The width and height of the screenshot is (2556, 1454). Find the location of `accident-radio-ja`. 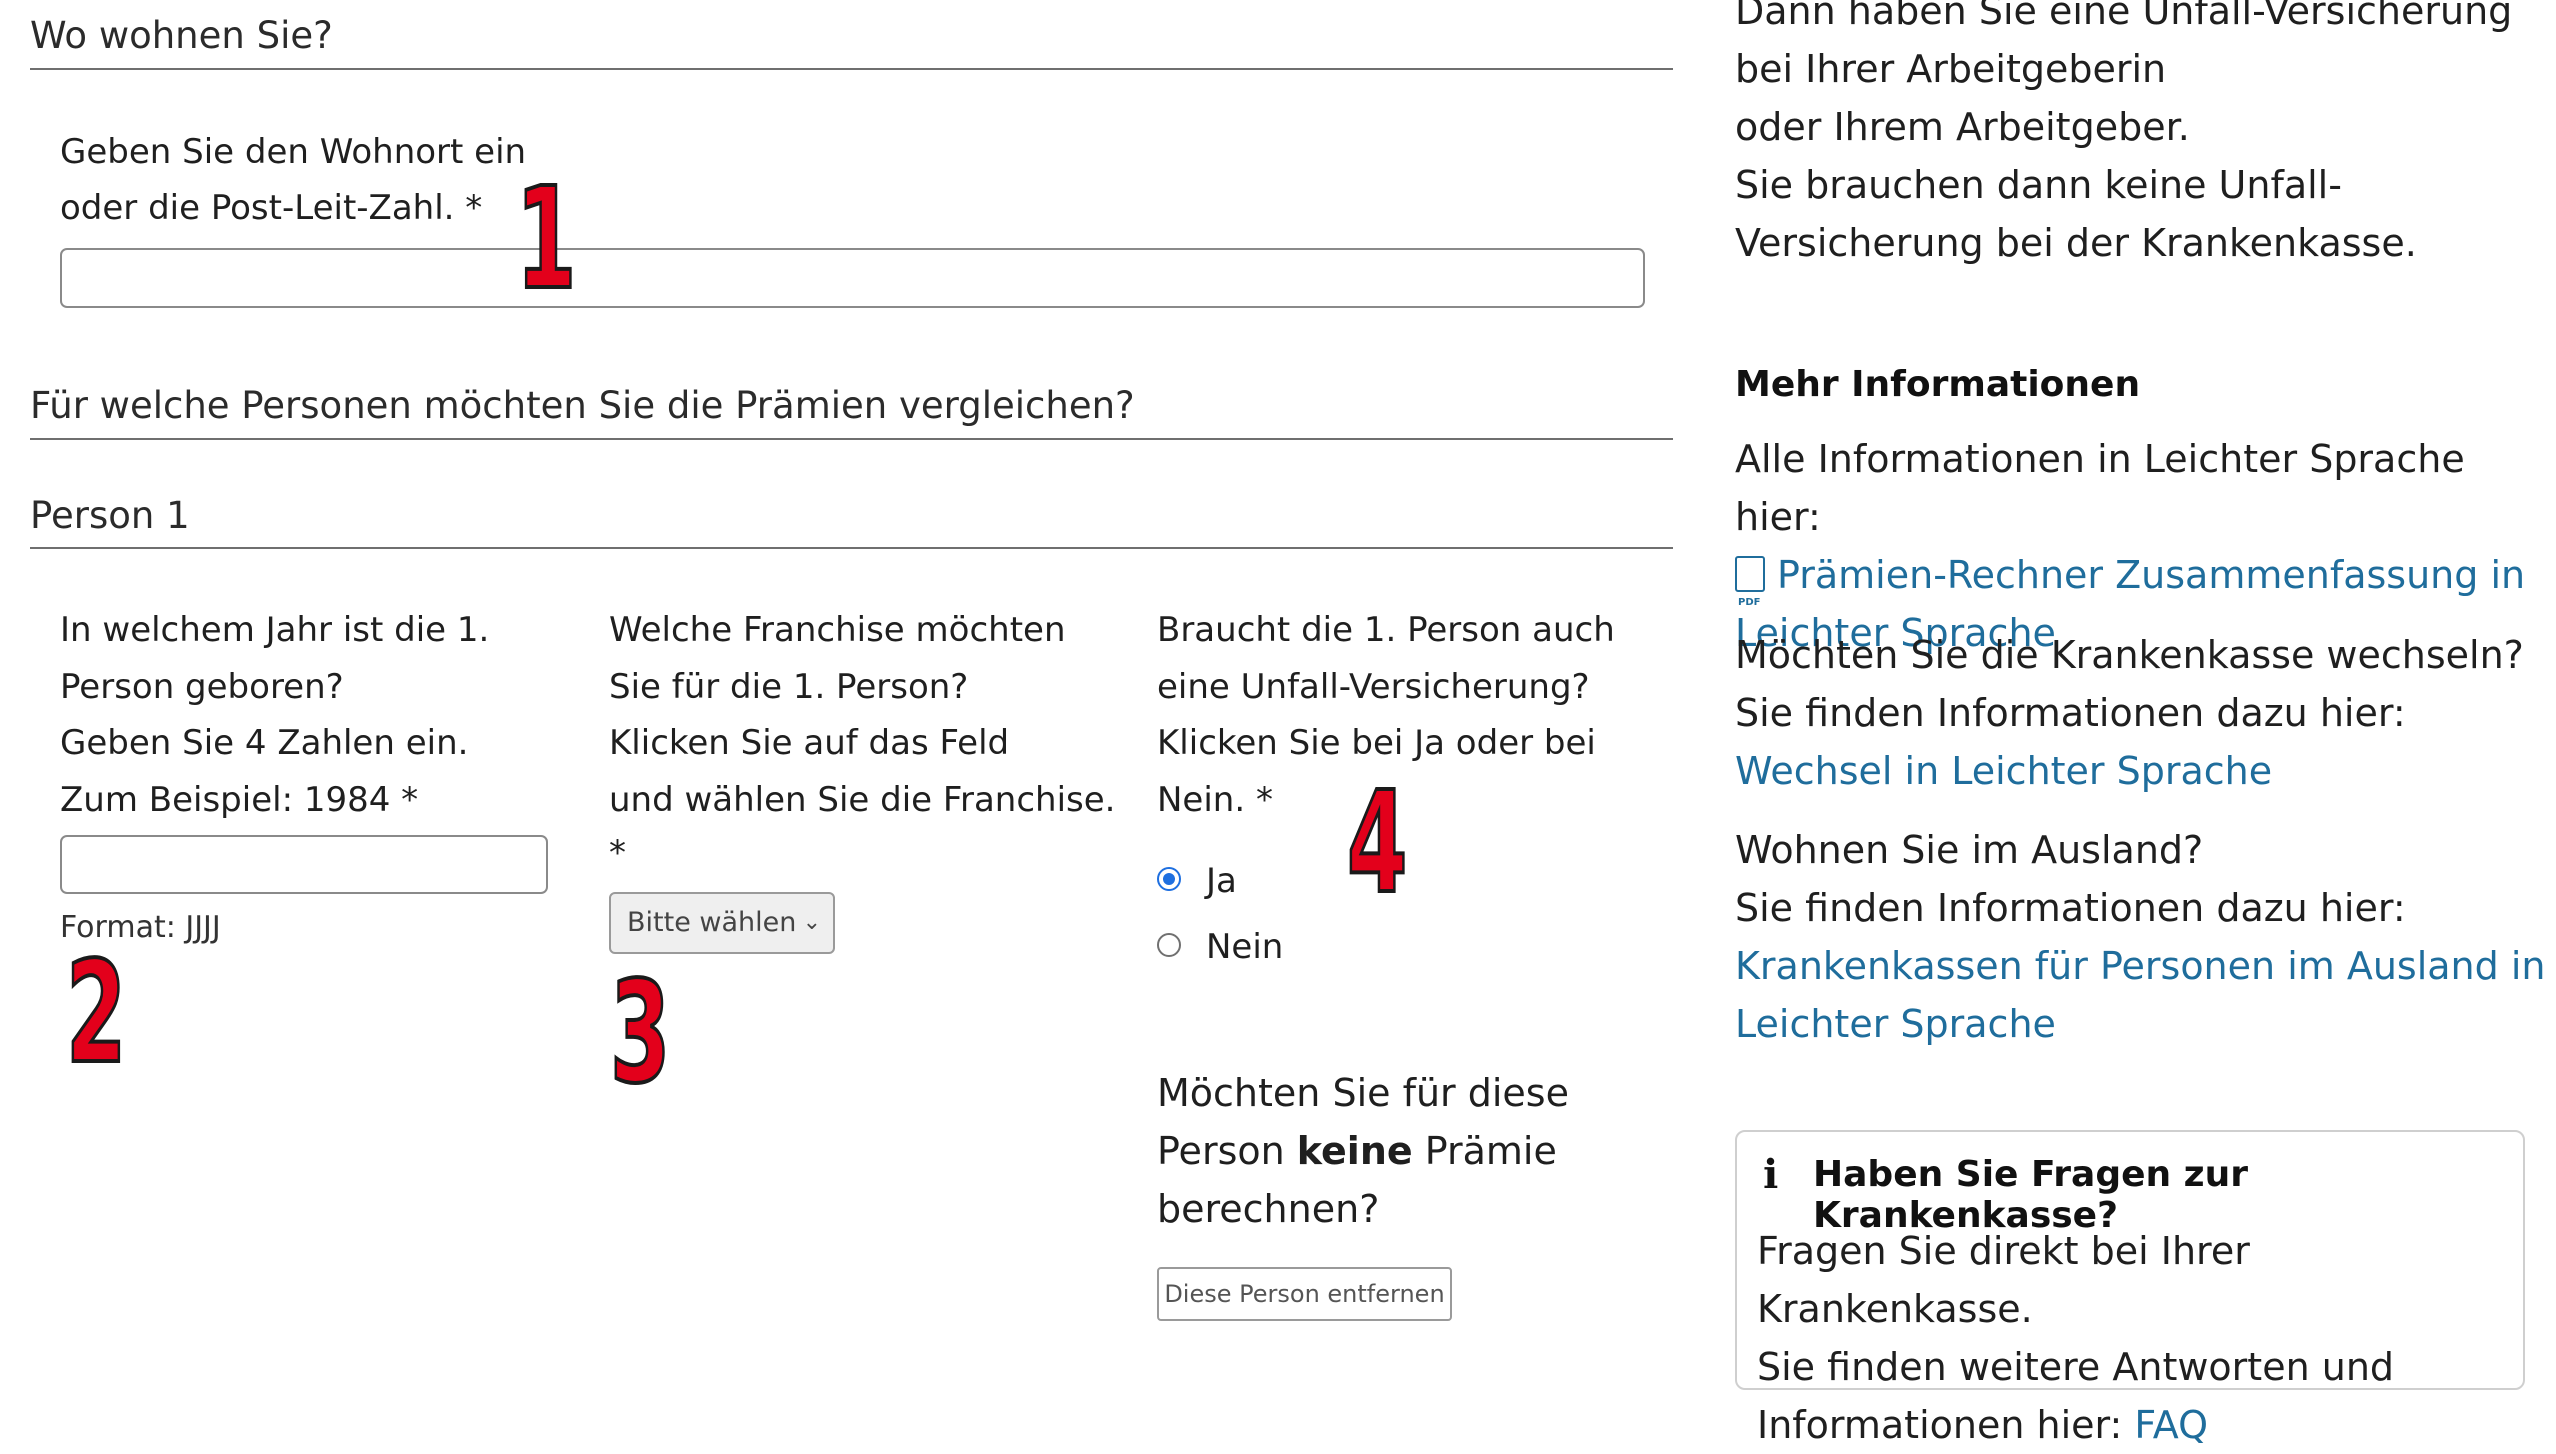

accident-radio-ja is located at coordinates (1169, 879).